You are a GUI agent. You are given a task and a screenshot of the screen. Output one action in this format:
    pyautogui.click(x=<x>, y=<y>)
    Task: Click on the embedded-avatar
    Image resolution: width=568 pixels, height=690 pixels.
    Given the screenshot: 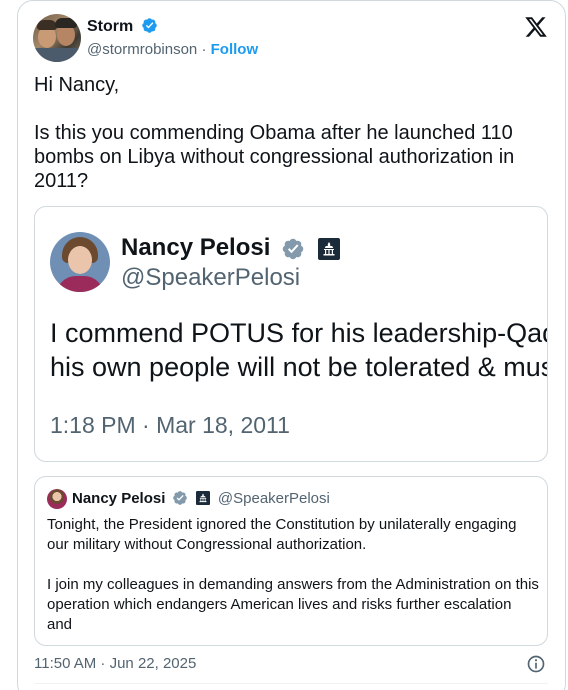 What is the action you would take?
    pyautogui.click(x=80, y=262)
    